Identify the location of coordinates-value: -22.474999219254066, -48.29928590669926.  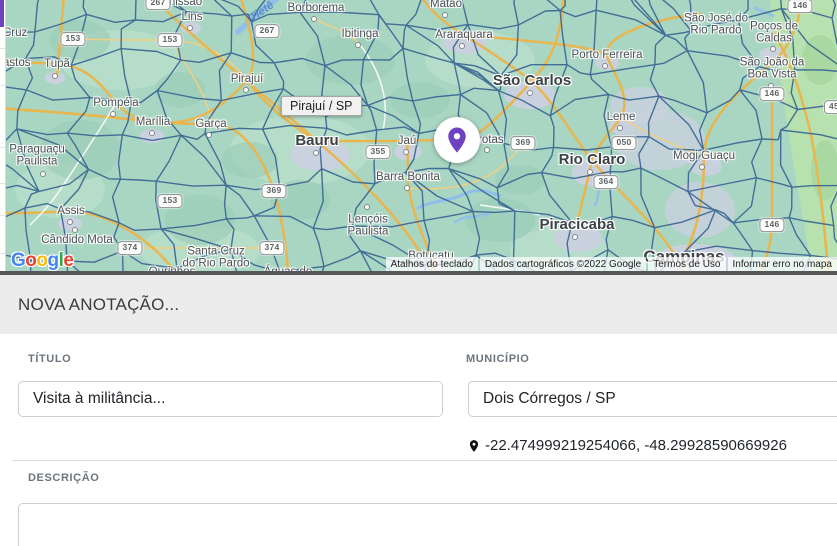
(636, 445).